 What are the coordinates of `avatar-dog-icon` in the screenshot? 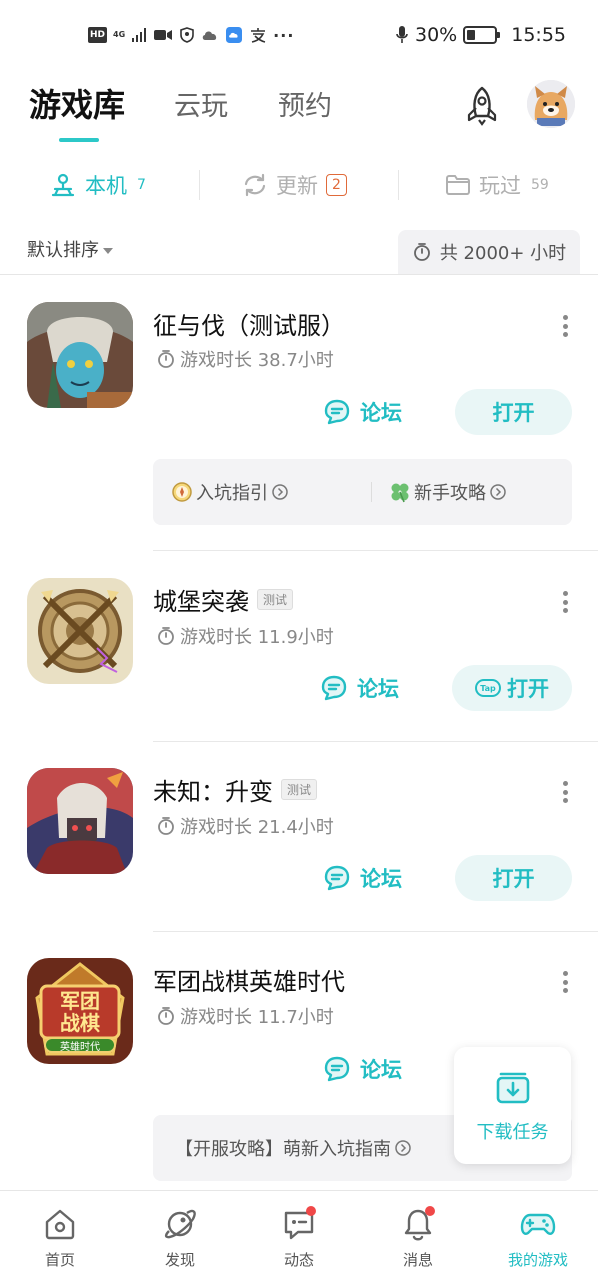 It's located at (551, 104).